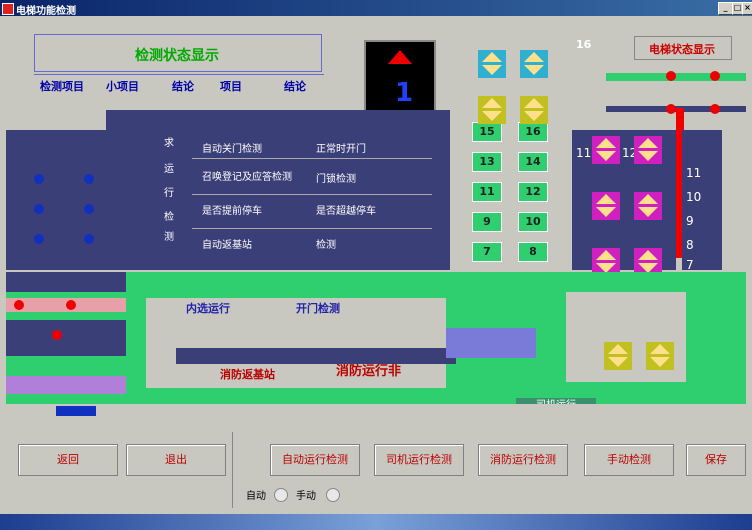 Image resolution: width=752 pixels, height=530 pixels. I want to click on top-floor-label: 16, so click(584, 44).